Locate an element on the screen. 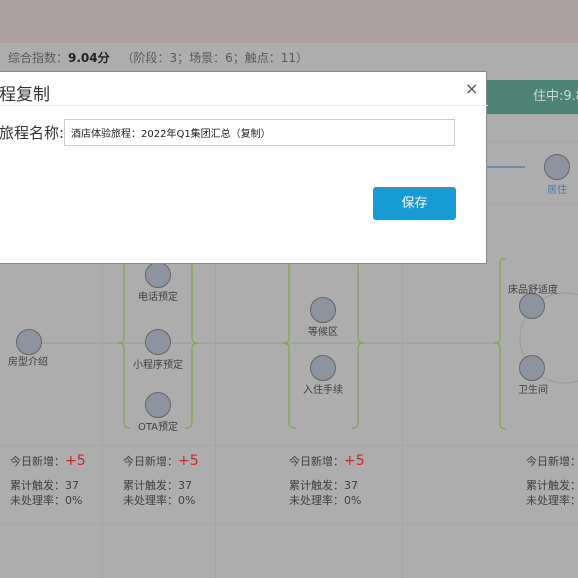 This screenshot has width=578, height=578. journey-name-label: 旅程名称: is located at coordinates (32, 133).